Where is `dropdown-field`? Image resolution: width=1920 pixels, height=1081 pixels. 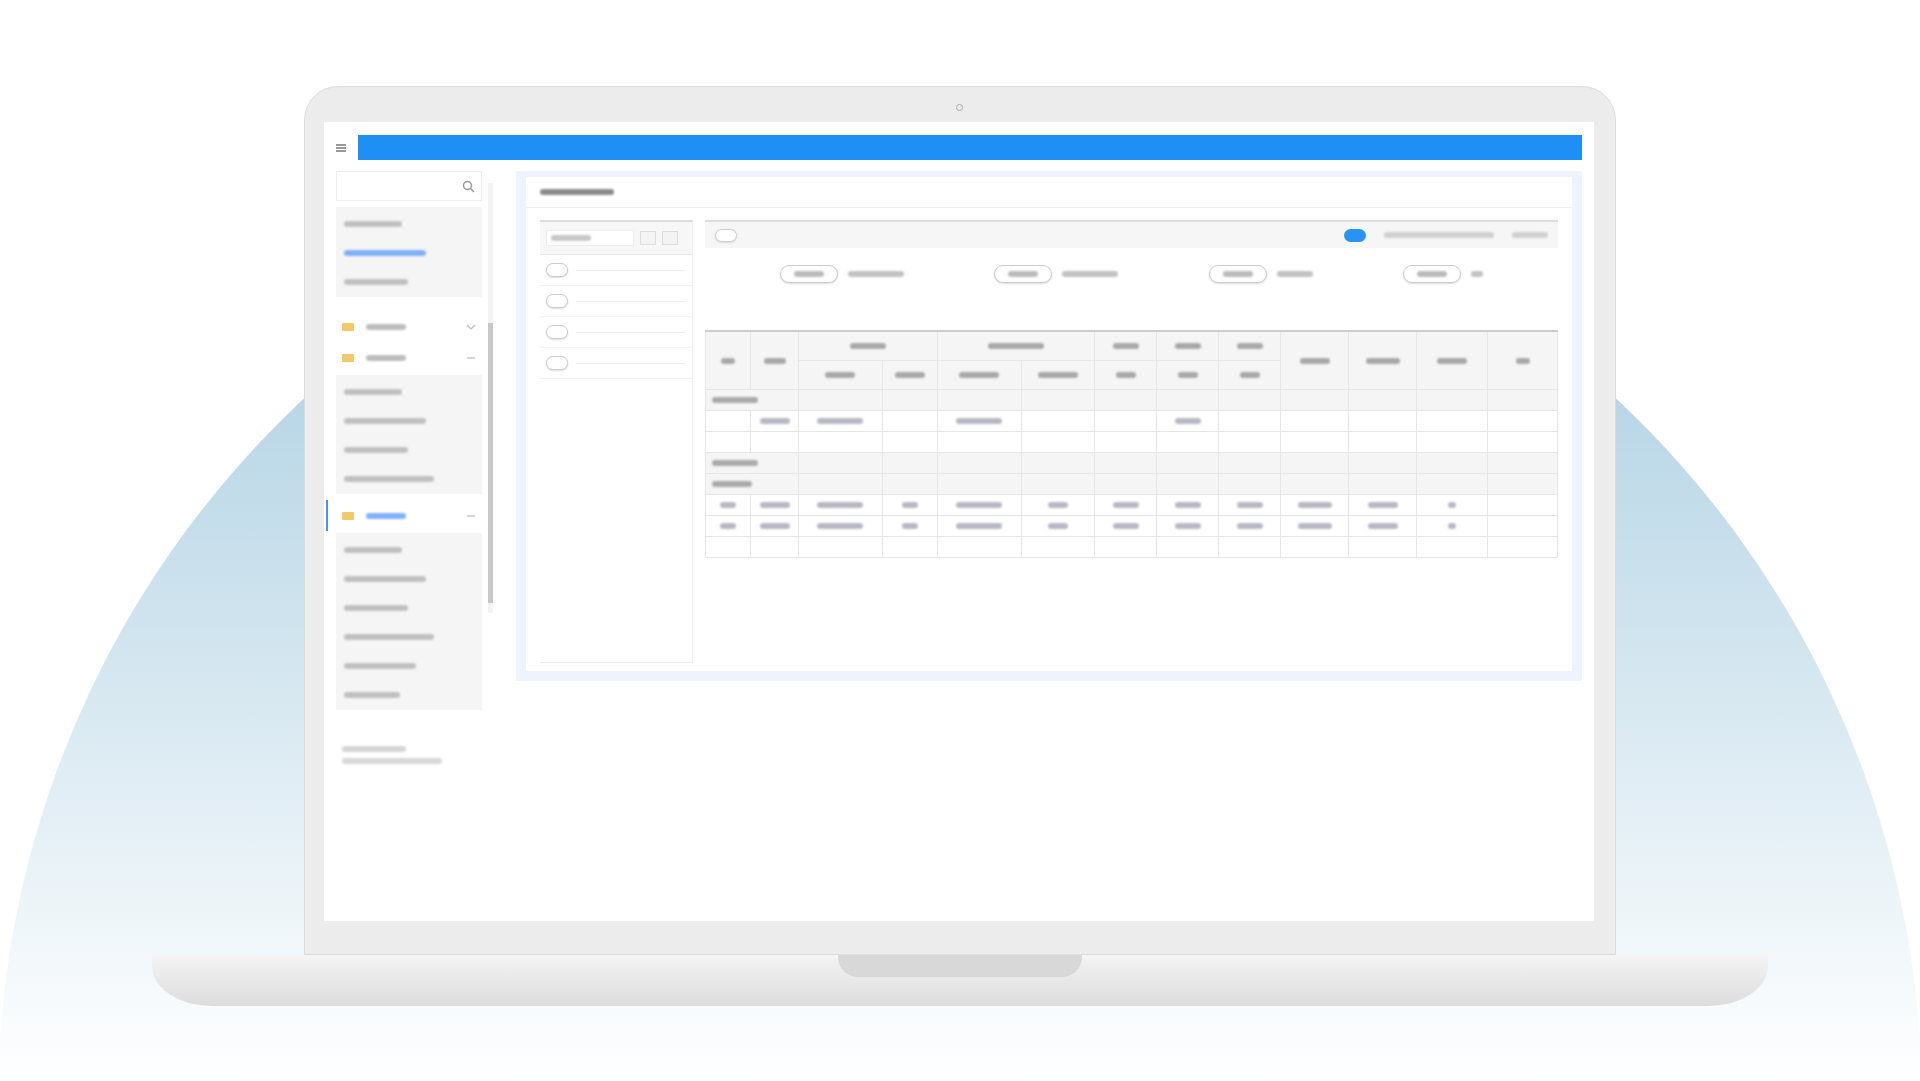 dropdown-field is located at coordinates (590, 238).